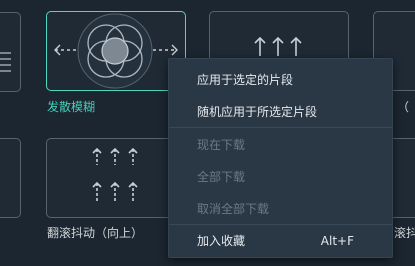 The height and width of the screenshot is (266, 415). What do you see at coordinates (115, 174) in the screenshot?
I see `up-arrows-icon` at bounding box center [115, 174].